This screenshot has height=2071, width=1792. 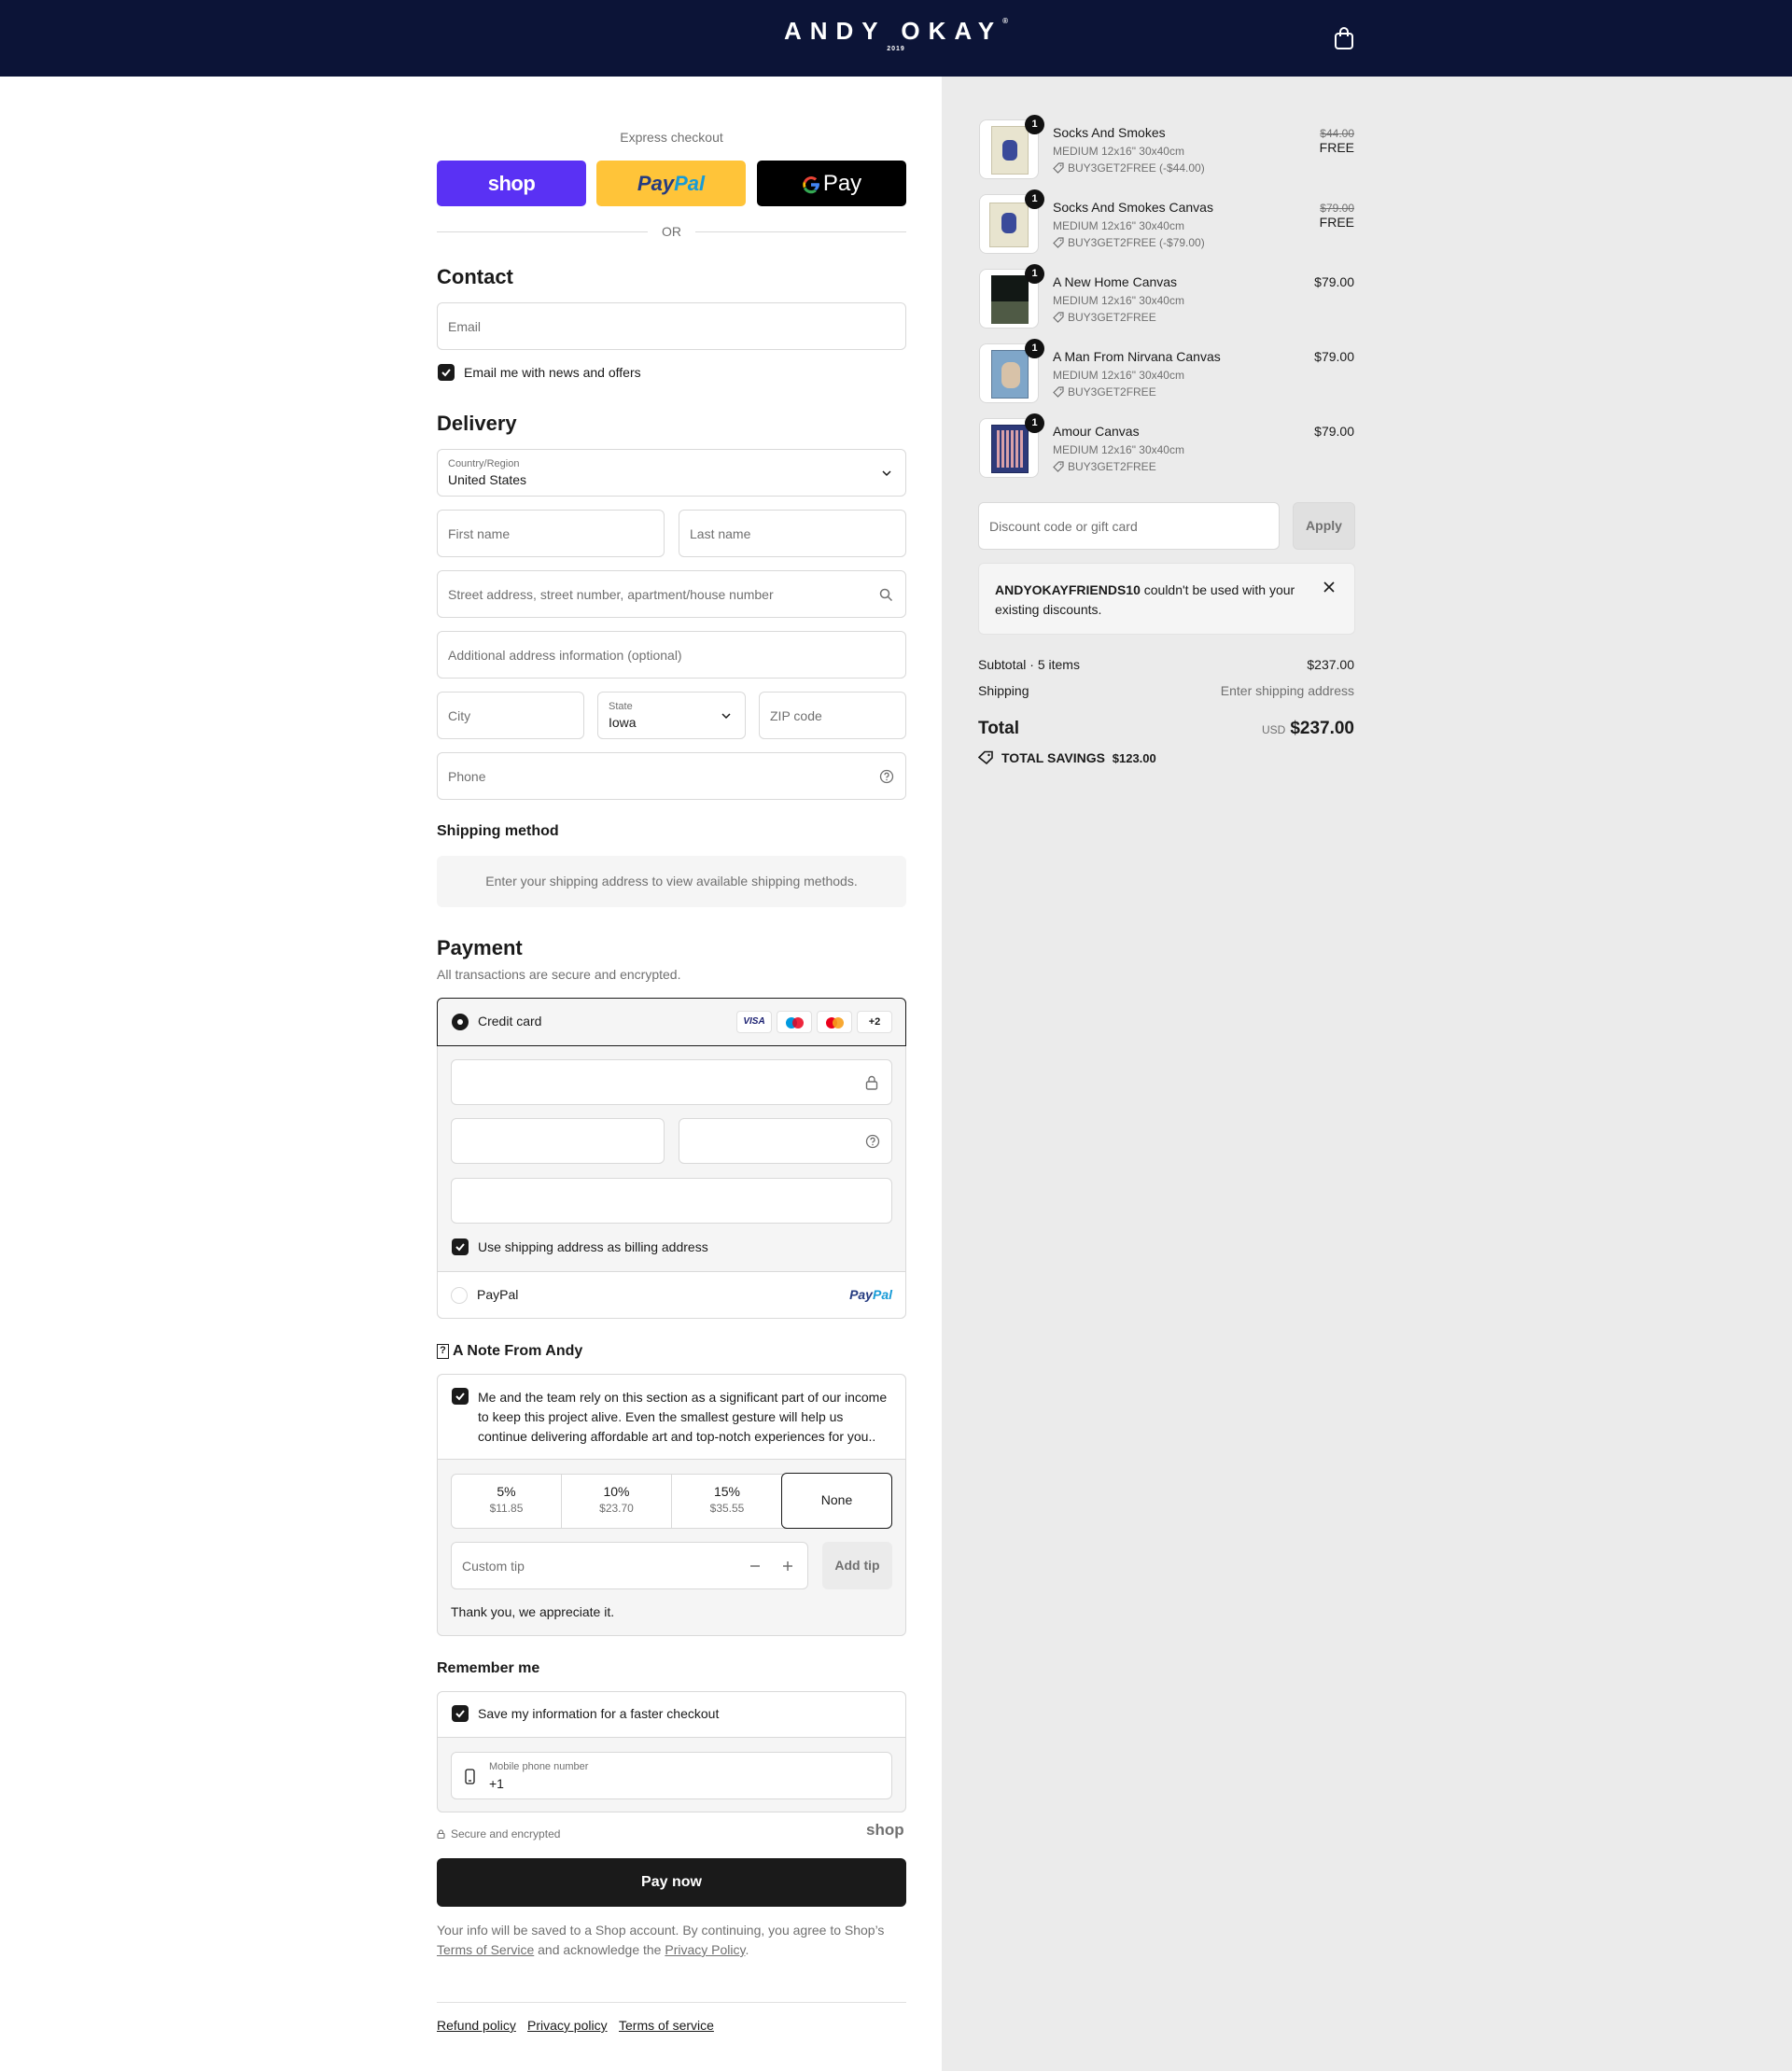 I want to click on savings-label: TOTAL SAVINGS, so click(x=1053, y=757).